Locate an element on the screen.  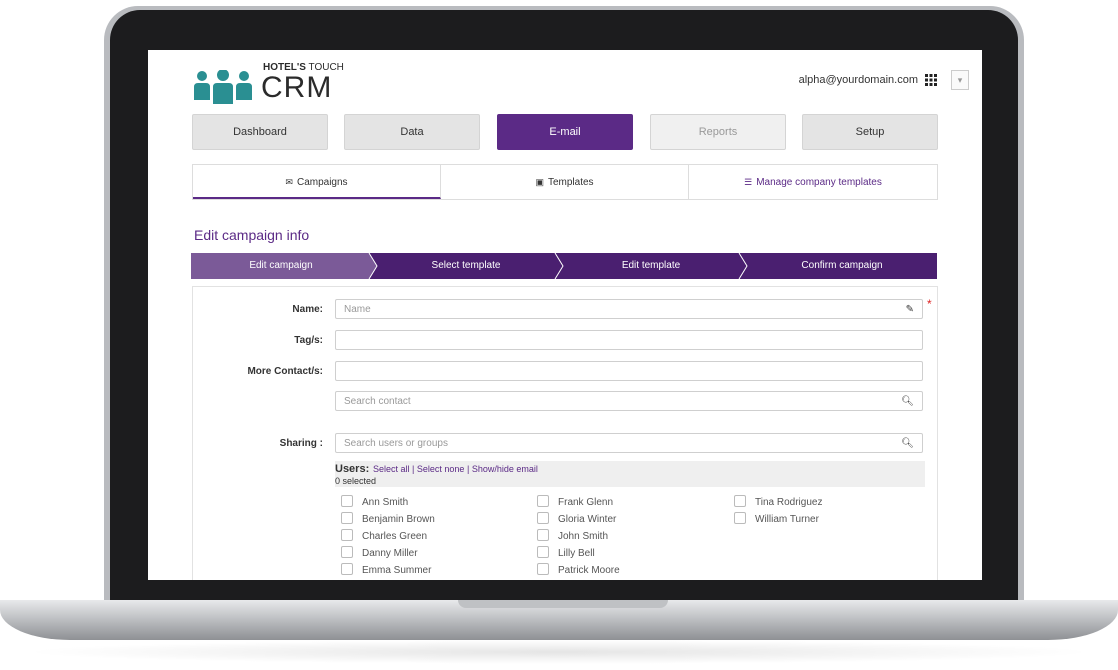
user-checkbox-item: Frank Glenn is located at coordinates (575, 501).